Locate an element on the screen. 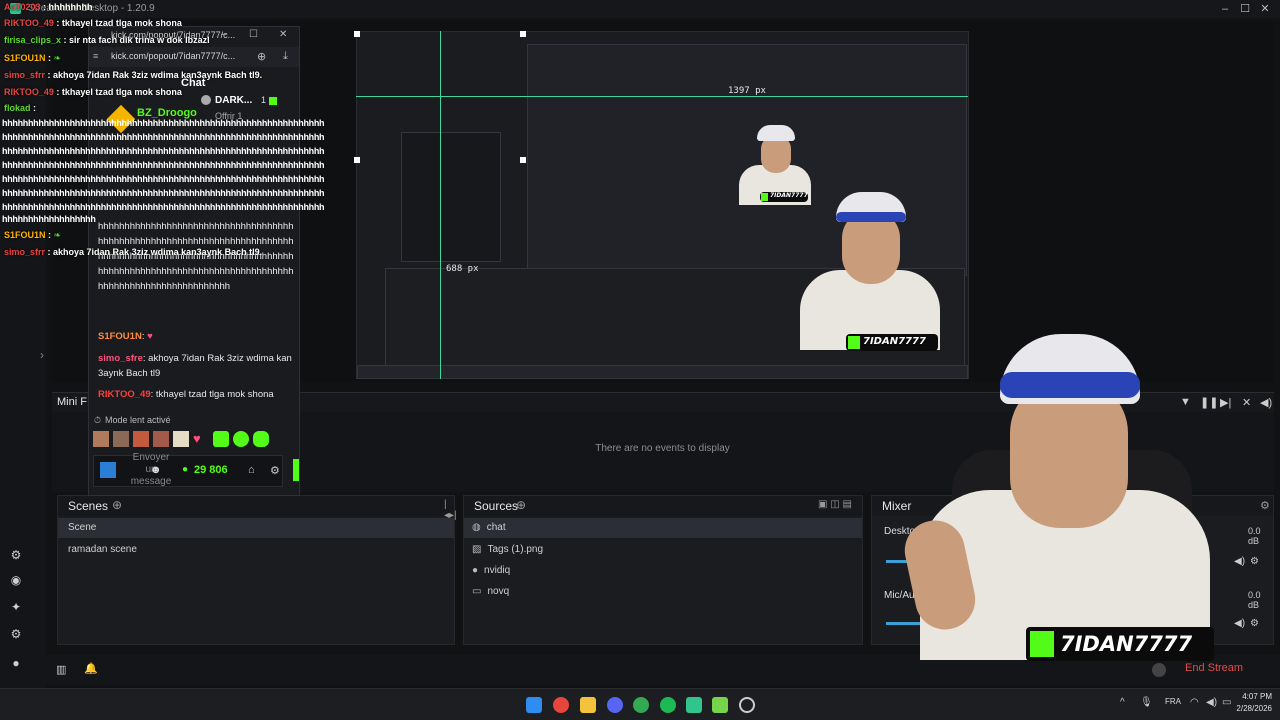  scene-column-header: Scene is located at coordinates (256, 528).